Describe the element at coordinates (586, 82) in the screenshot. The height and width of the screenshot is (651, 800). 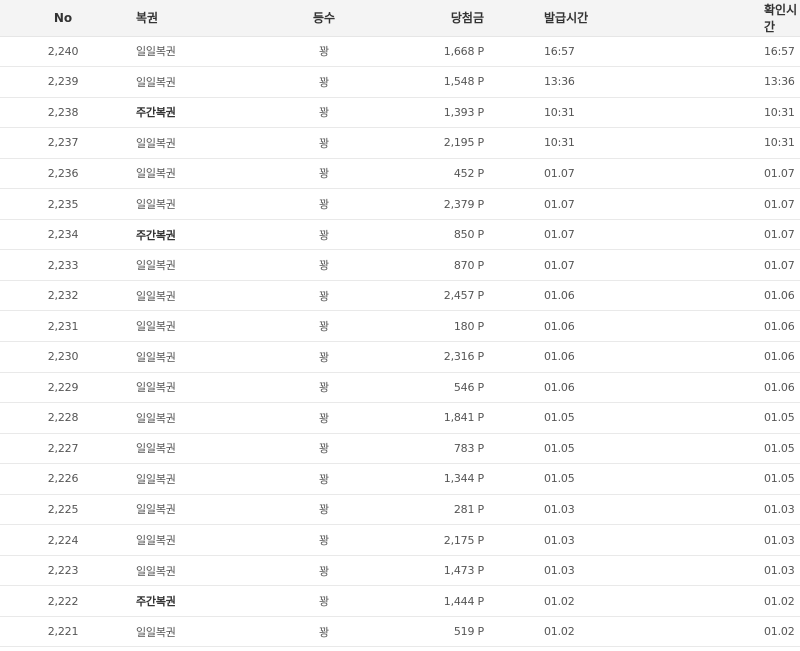
I see `cell-issued-time: 13:36` at that location.